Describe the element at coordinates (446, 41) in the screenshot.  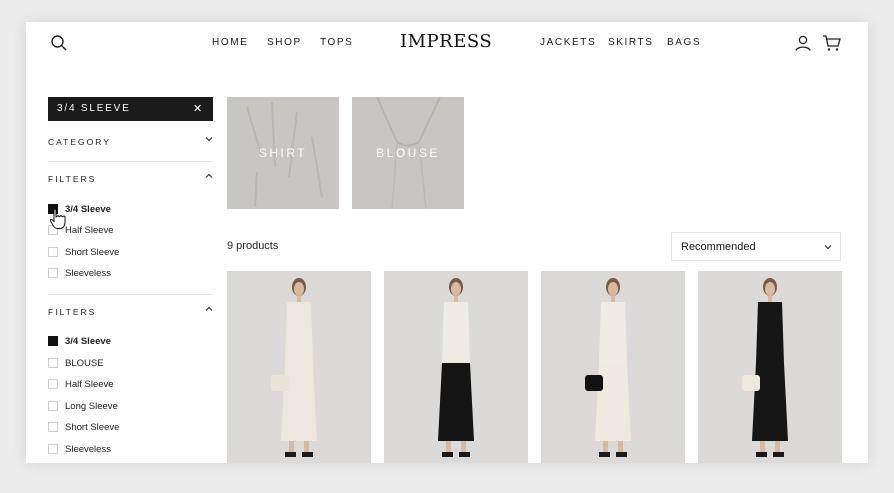
I see `brand-logo: IMPRESS` at that location.